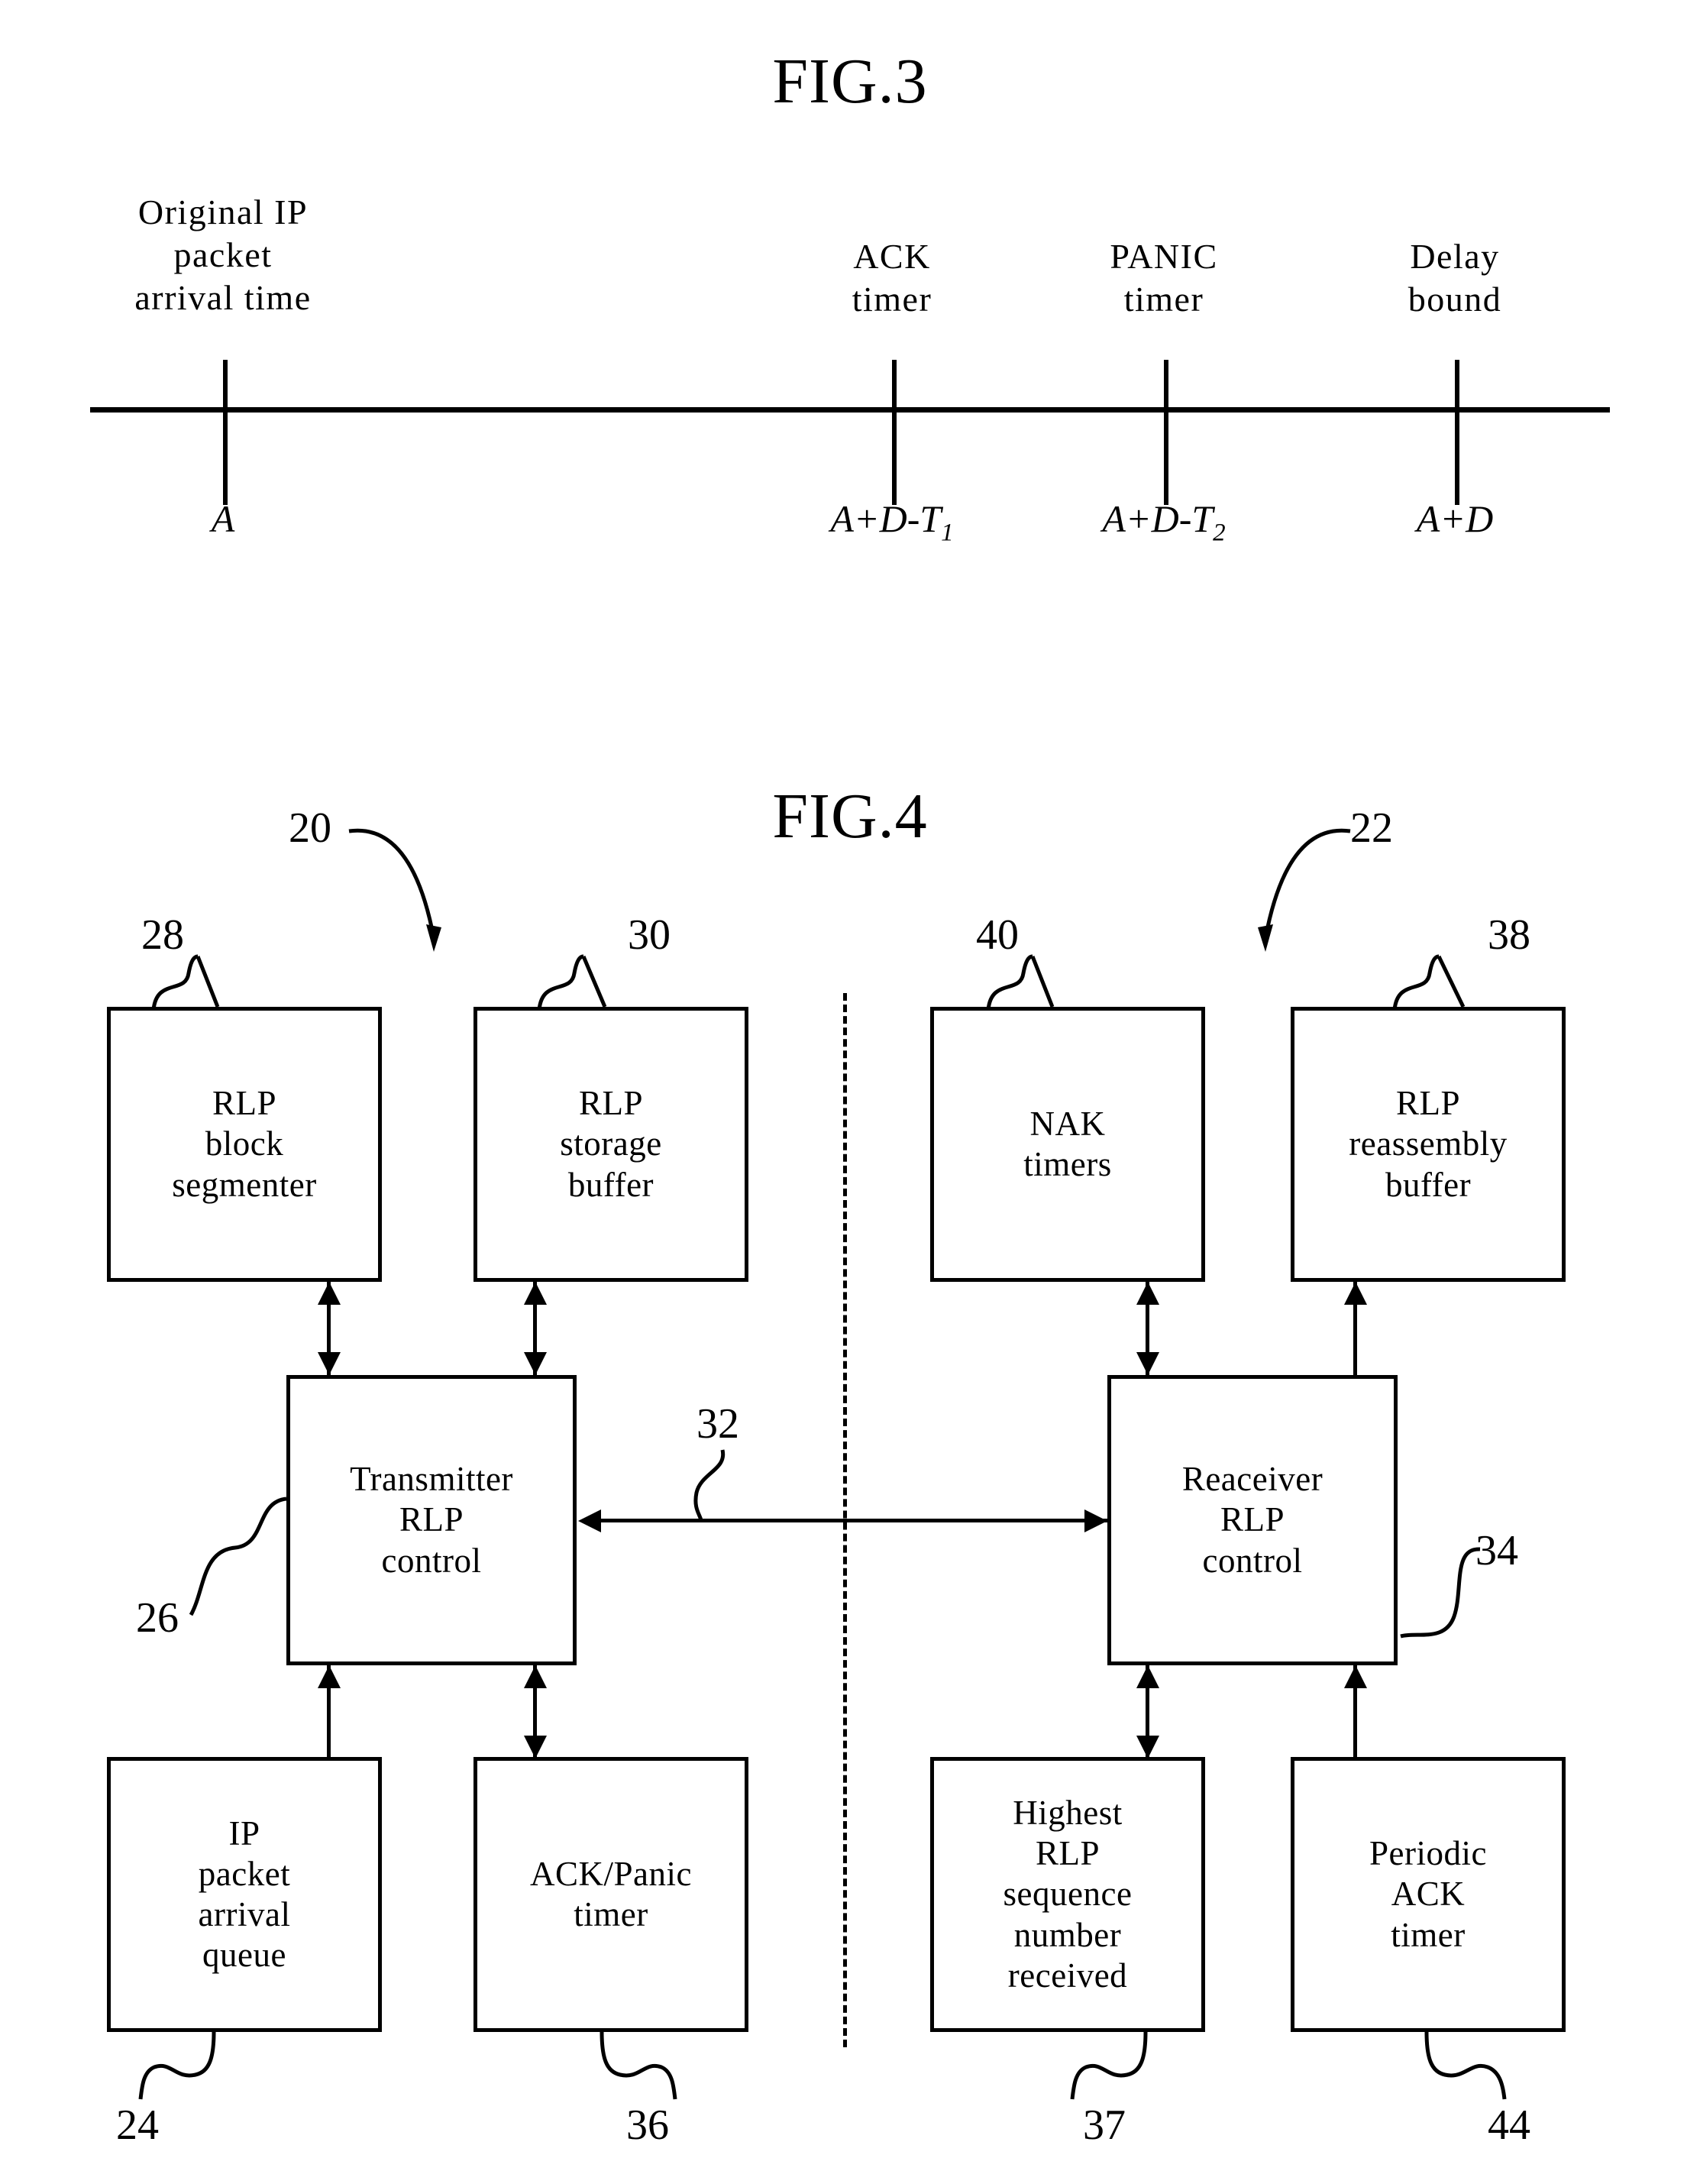 The width and height of the screenshot is (1700, 2184). Describe the element at coordinates (329, 1294) in the screenshot. I see `arrowhead-up-segmenter` at that location.